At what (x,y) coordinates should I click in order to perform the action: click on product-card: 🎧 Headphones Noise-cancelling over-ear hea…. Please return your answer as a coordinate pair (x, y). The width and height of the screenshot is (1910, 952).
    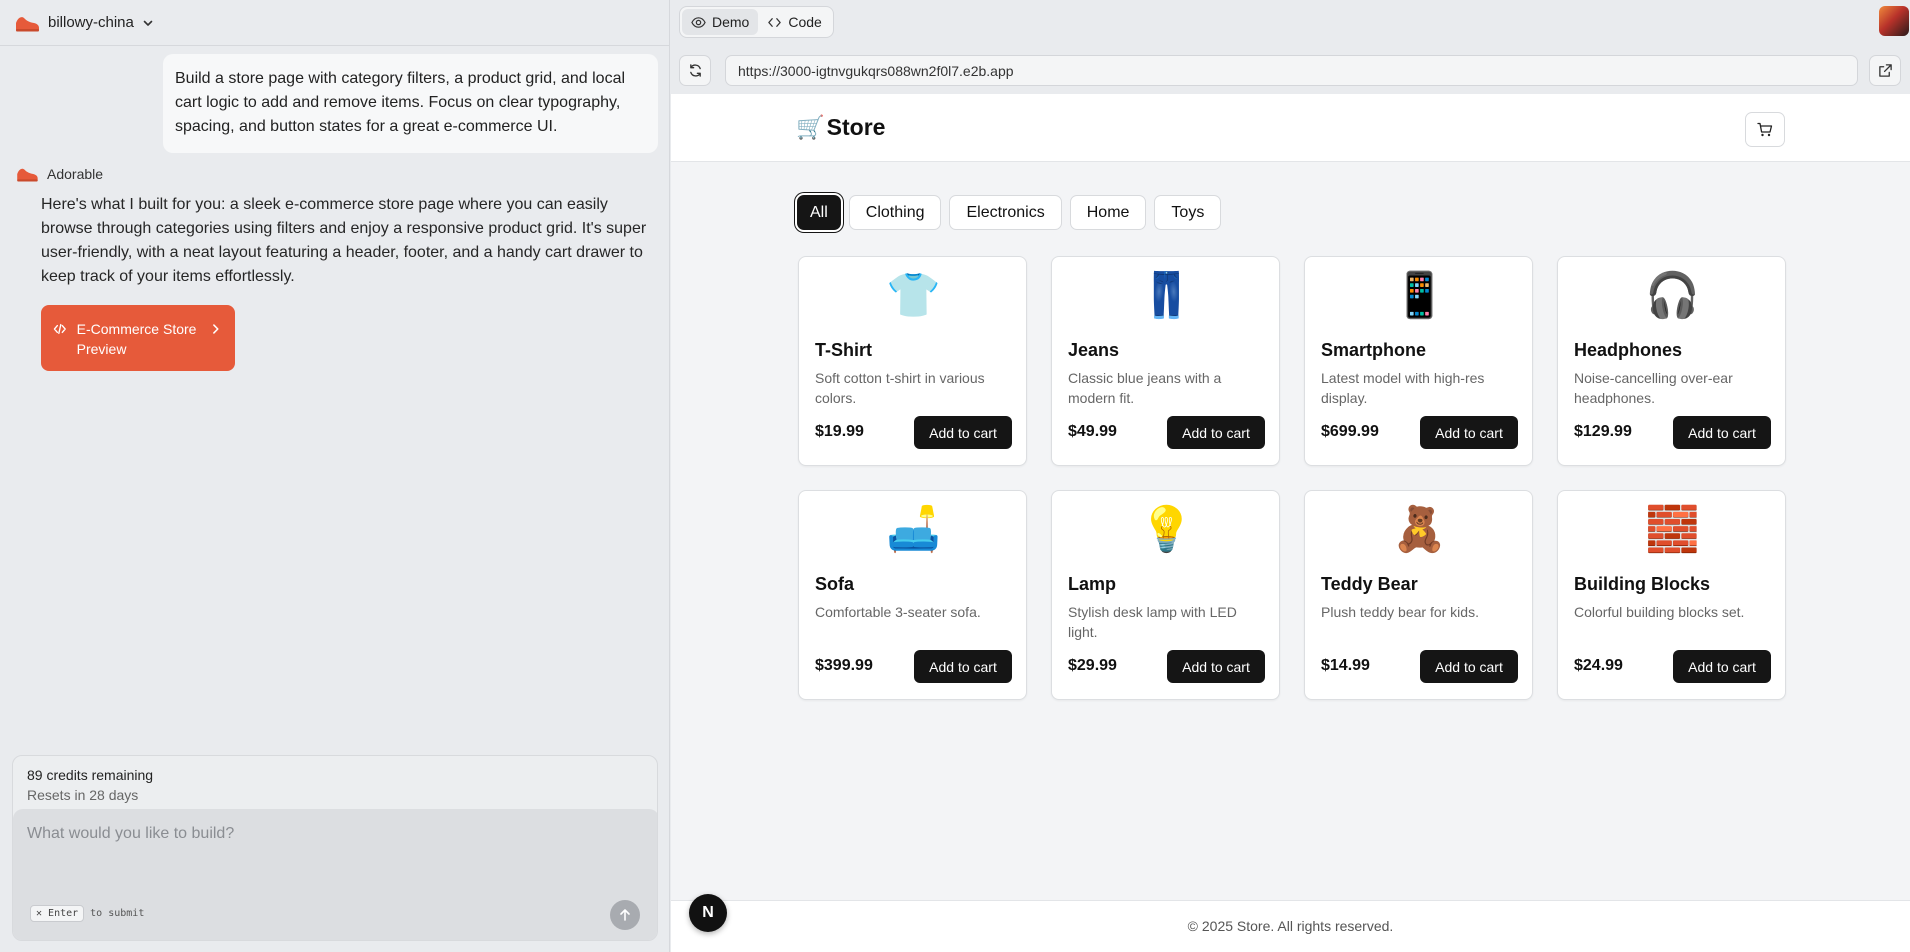
    Looking at the image, I should click on (1671, 361).